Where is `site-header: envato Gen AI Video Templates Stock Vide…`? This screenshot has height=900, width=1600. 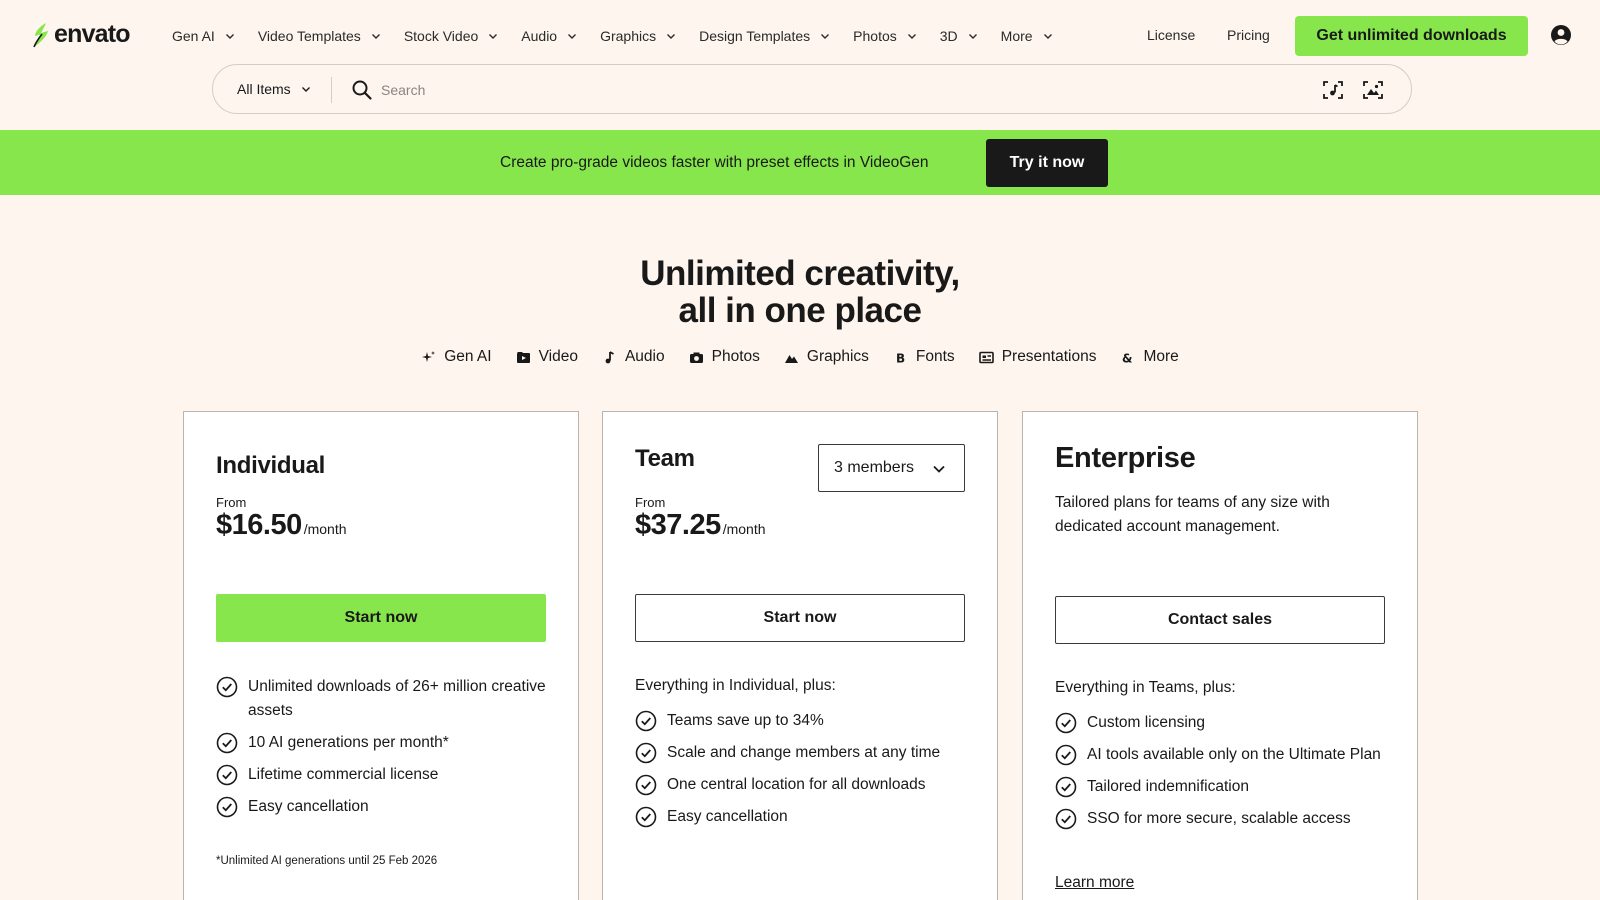 site-header: envato Gen AI Video Templates Stock Vide… is located at coordinates (800, 65).